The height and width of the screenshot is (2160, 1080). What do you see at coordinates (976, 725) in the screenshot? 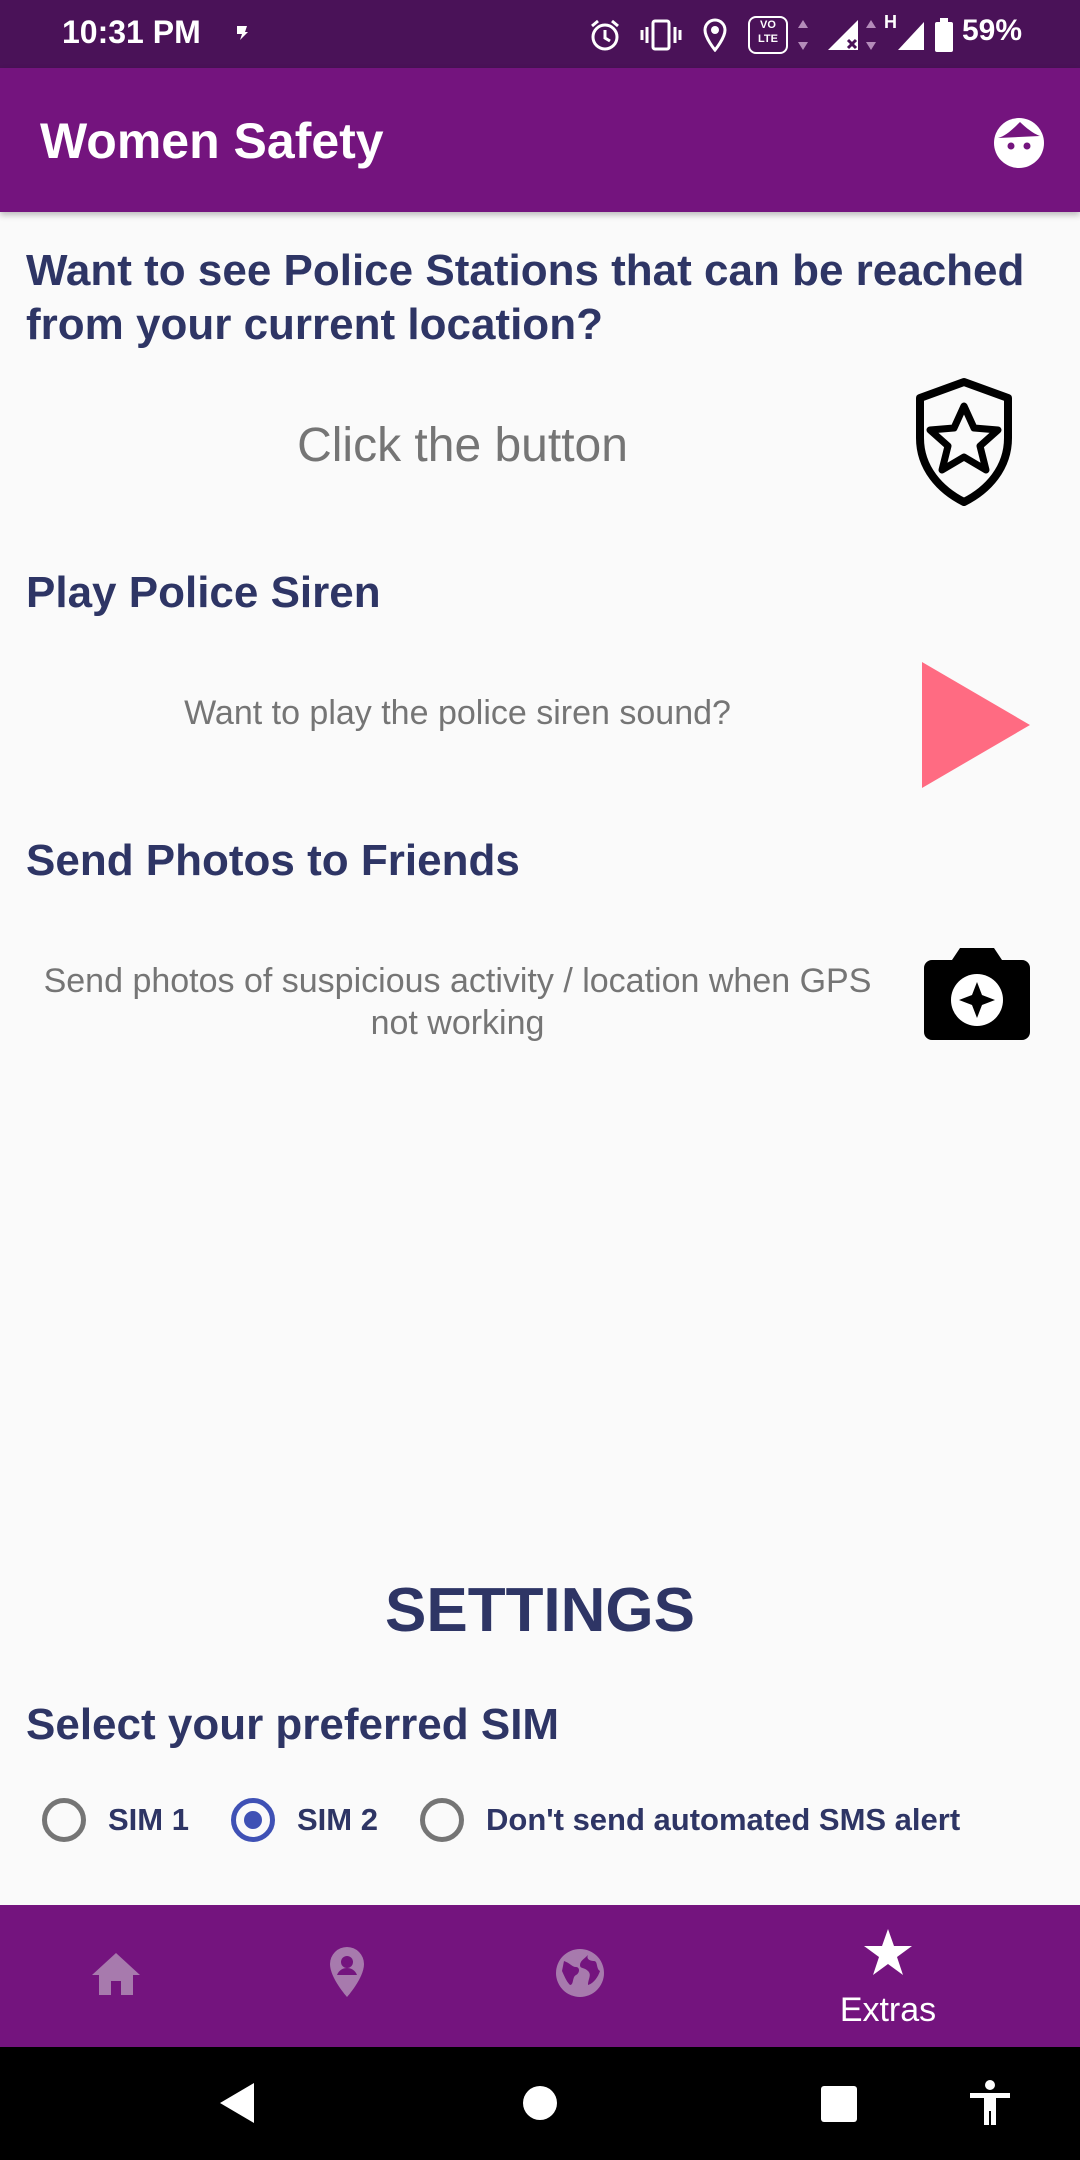
I see `play-icon` at bounding box center [976, 725].